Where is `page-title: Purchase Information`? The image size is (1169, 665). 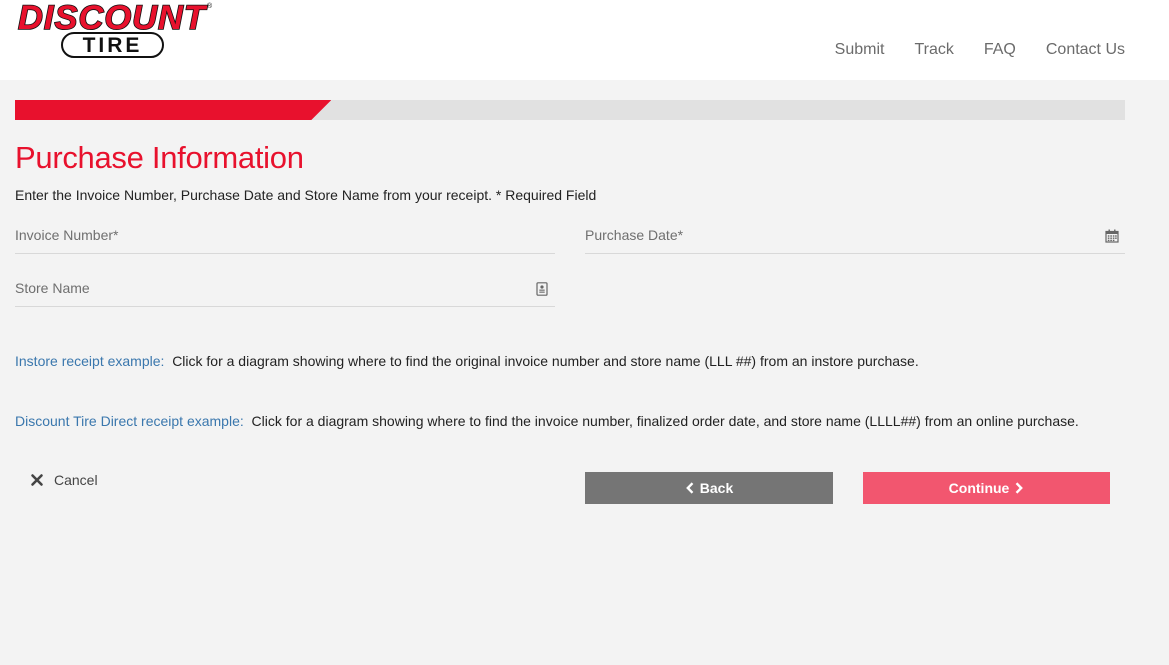
page-title: Purchase Information is located at coordinates (159, 157).